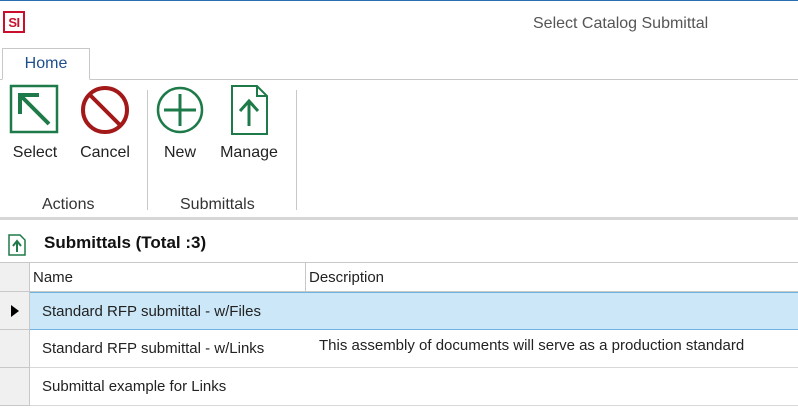  I want to click on group-label-actions: Actions, so click(68, 204).